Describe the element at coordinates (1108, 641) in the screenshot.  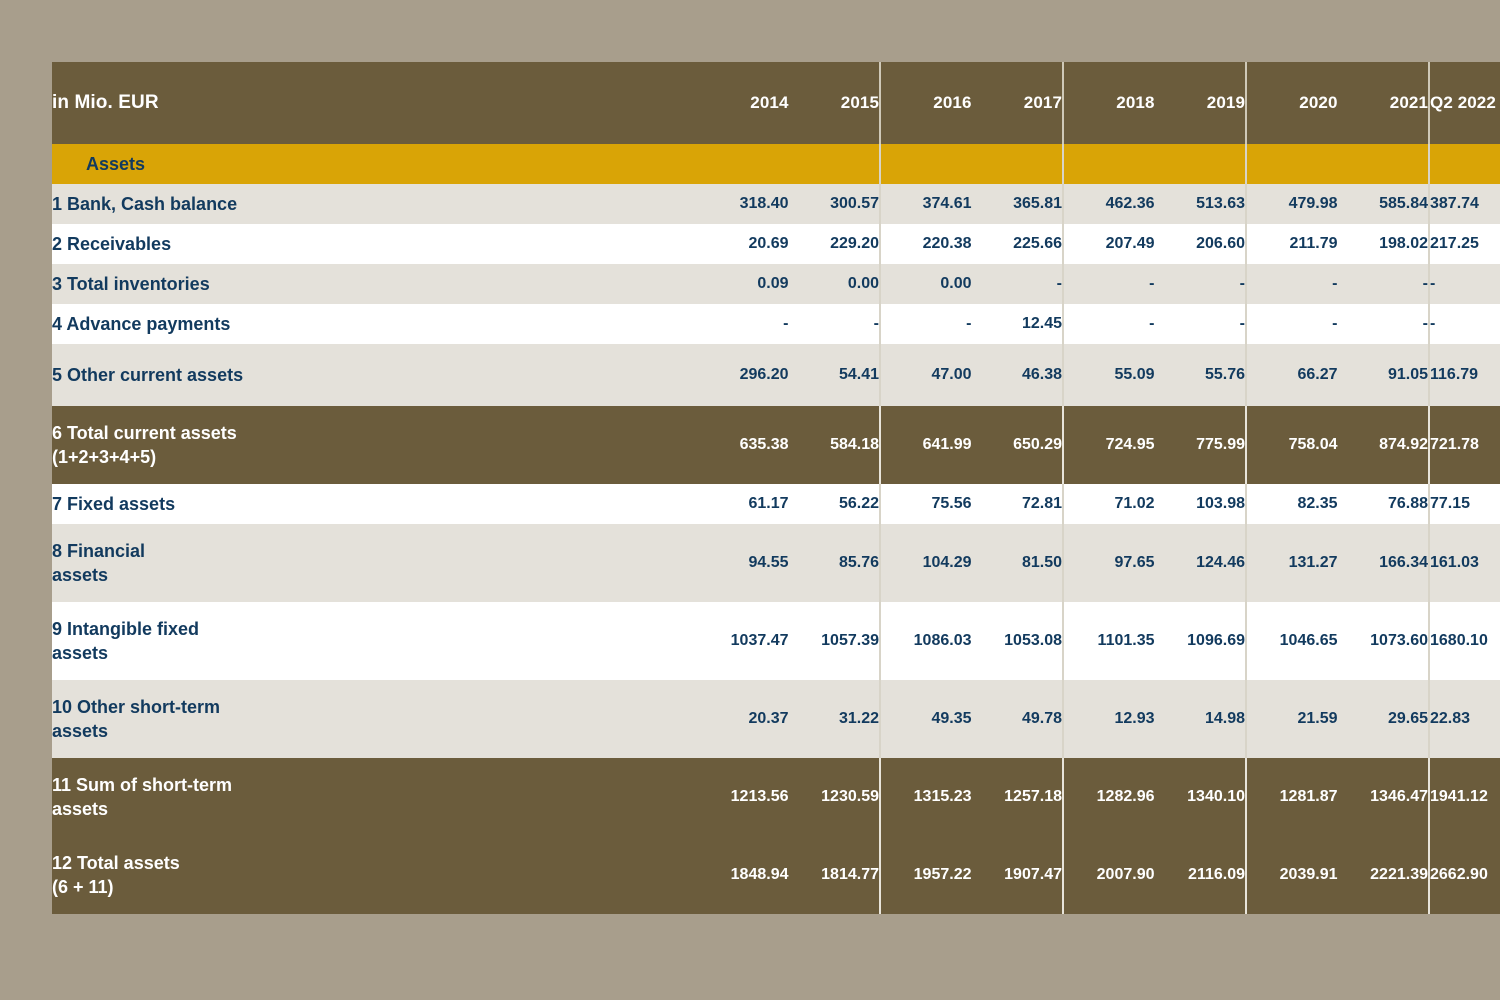
I see `row-value: 1101.35` at that location.